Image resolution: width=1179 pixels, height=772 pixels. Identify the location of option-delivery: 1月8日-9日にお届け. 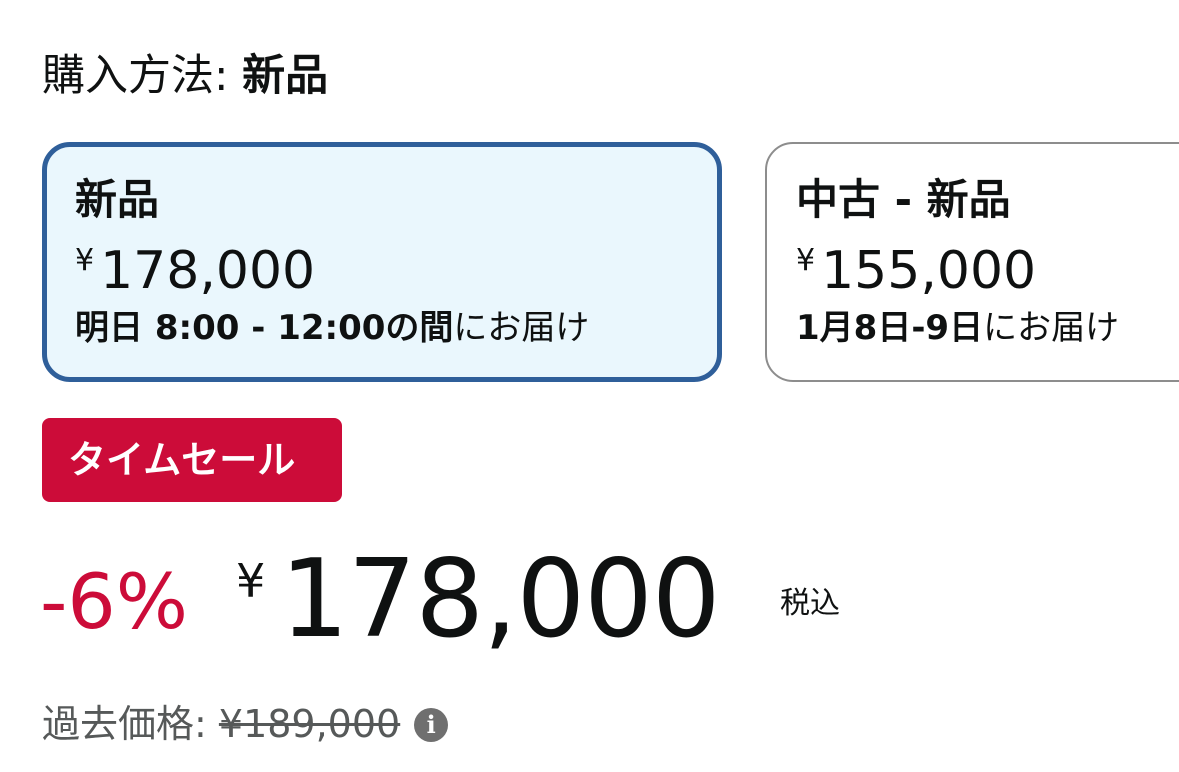
(987, 328).